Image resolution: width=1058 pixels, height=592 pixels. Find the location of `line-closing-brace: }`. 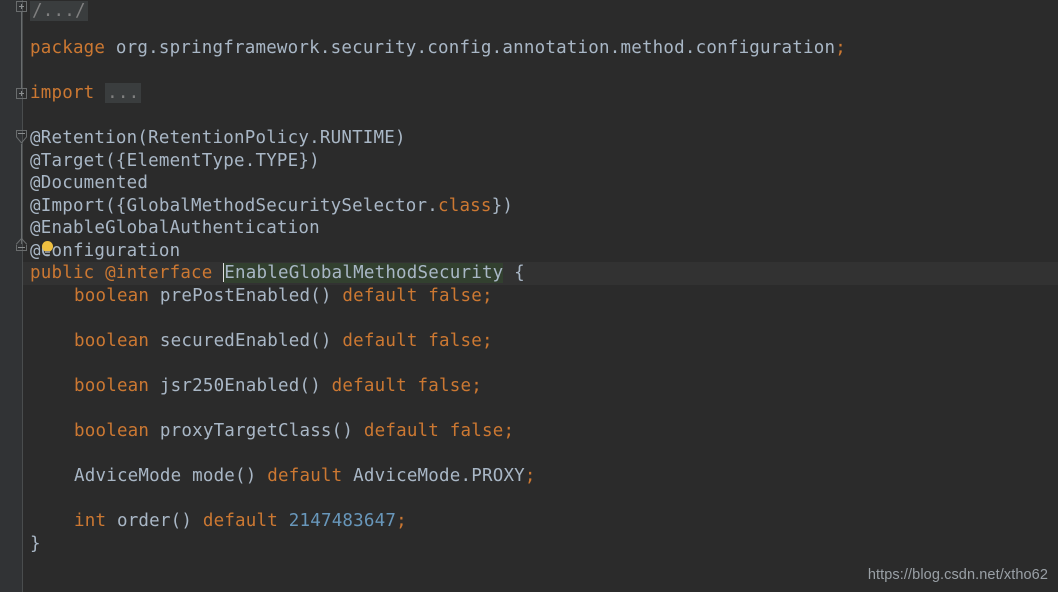

line-closing-brace: } is located at coordinates (35, 544).